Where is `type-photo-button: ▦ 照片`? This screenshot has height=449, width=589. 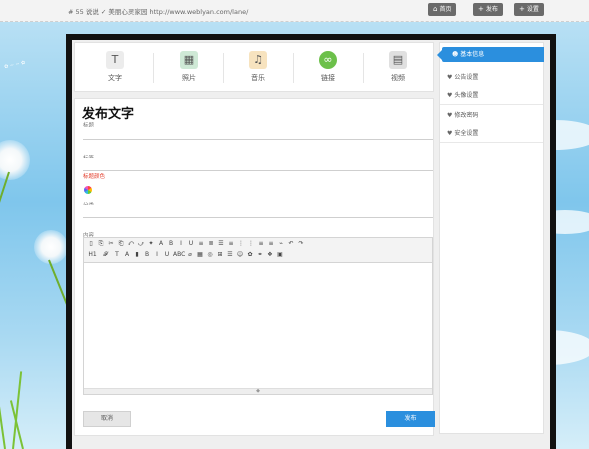
type-photo-button: ▦ 照片 is located at coordinates (189, 68).